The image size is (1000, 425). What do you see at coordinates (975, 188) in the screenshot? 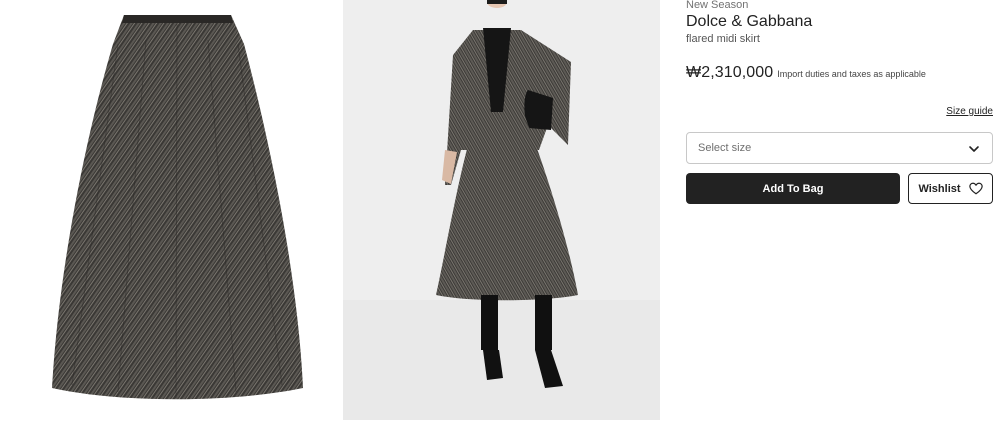
I see `heart-icon` at bounding box center [975, 188].